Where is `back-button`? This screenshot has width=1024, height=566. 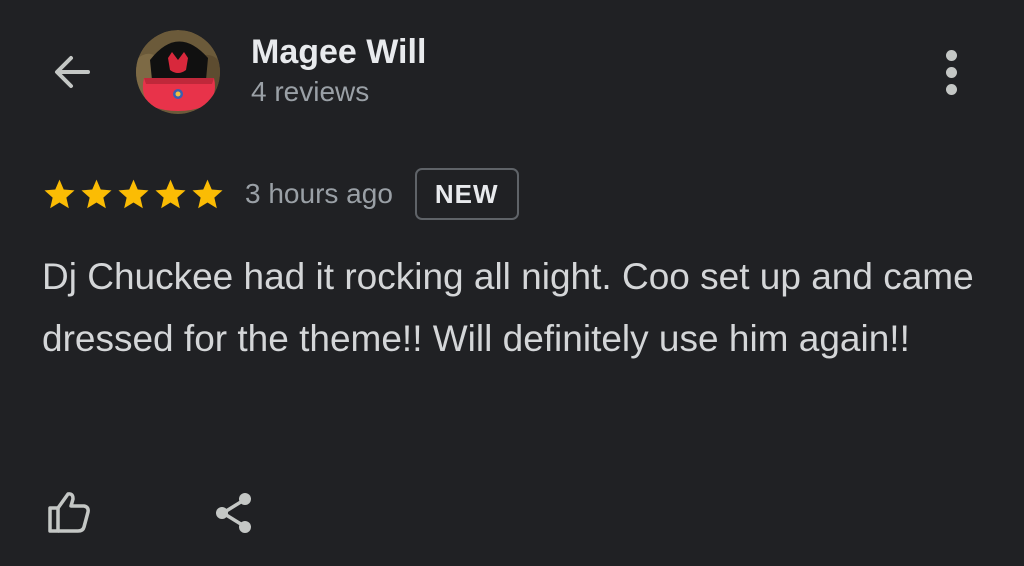 back-button is located at coordinates (72, 72).